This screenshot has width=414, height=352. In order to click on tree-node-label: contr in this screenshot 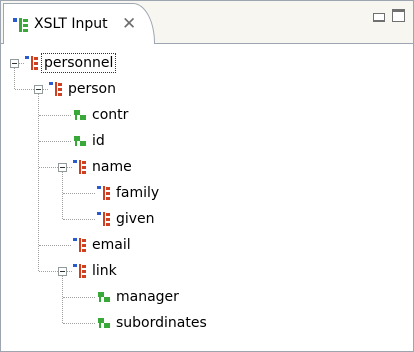, I will do `click(110, 115)`.